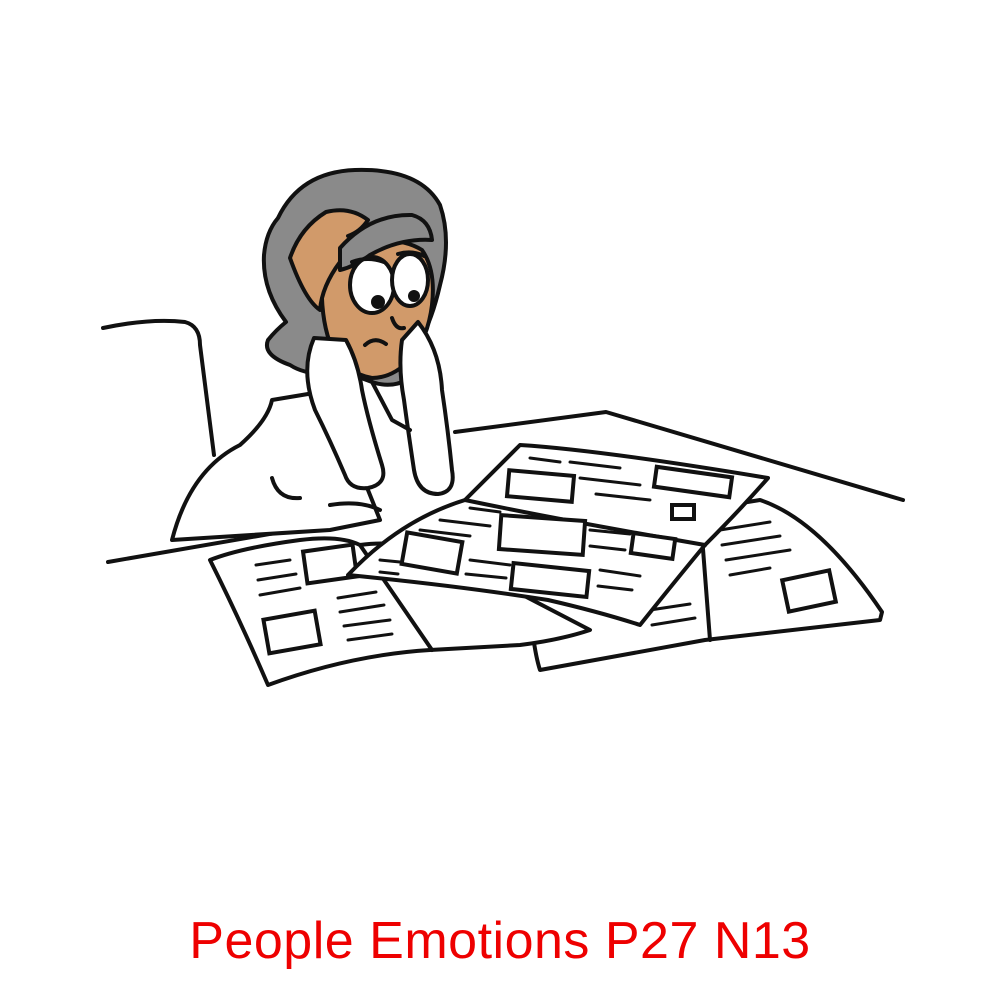  I want to click on pupil-left, so click(378, 302).